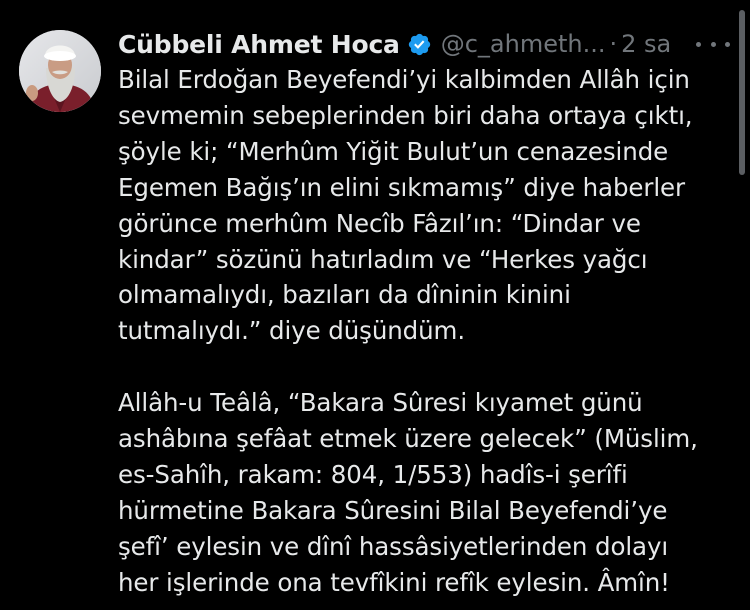  I want to click on text-line: tutmalıydı.” diye düşündüm., so click(292, 331).